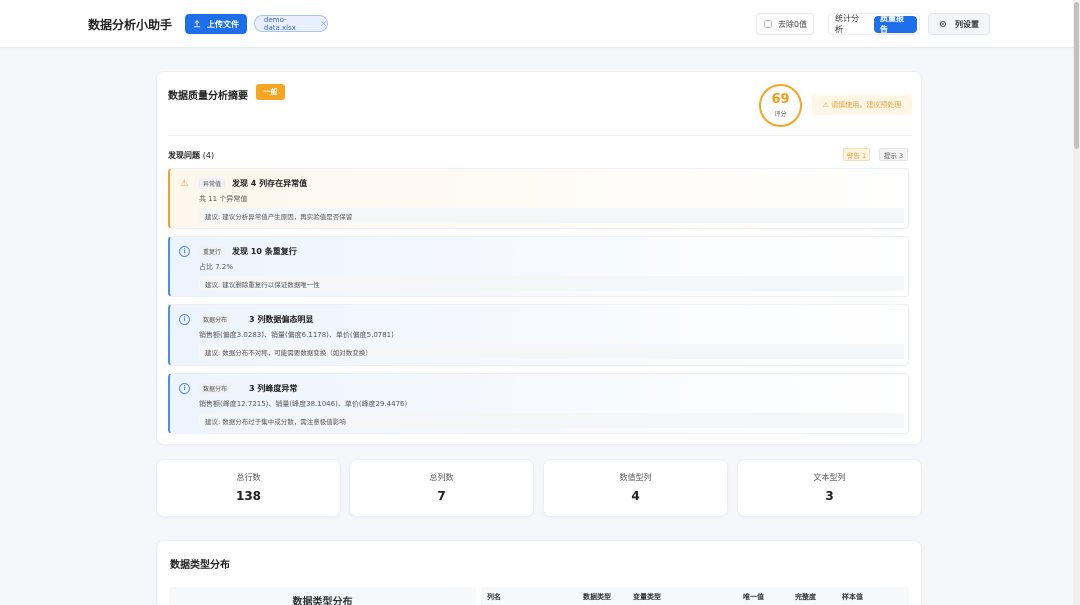 This screenshot has width=1080, height=605. I want to click on stat-label: 总列数, so click(441, 477).